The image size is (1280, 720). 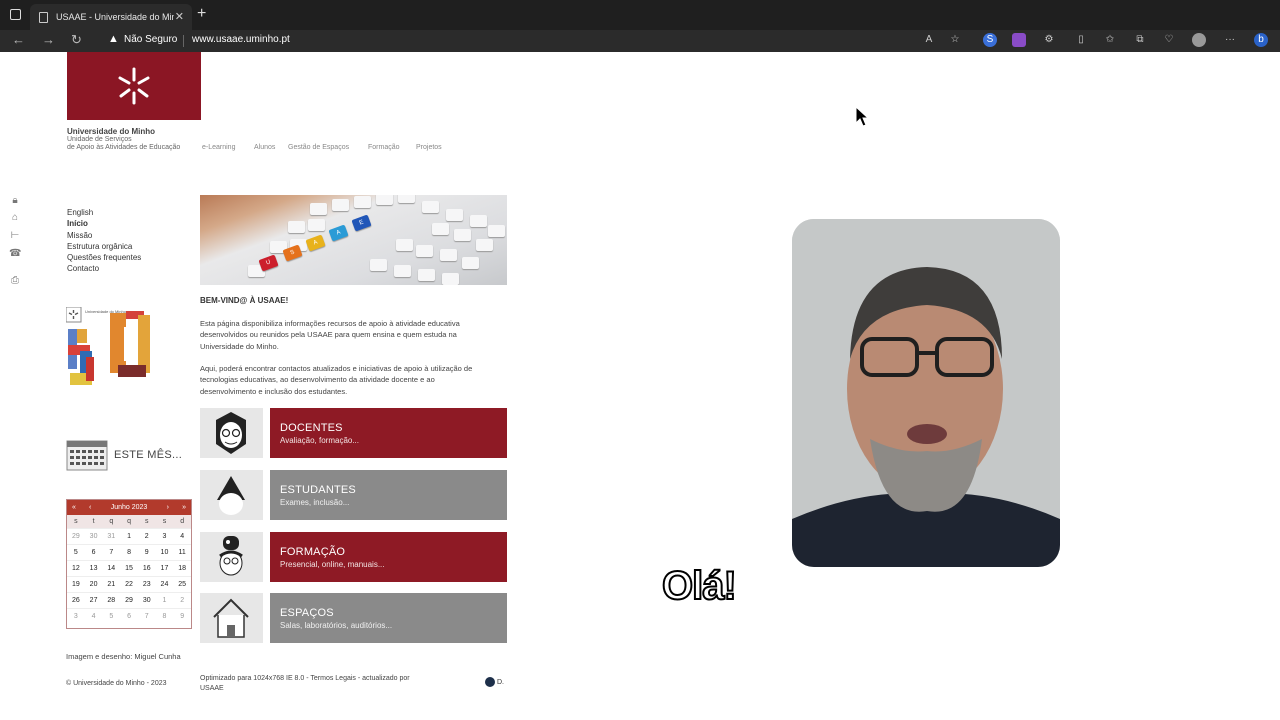 I want to click on next-month-button: ›, so click(x=168, y=507).